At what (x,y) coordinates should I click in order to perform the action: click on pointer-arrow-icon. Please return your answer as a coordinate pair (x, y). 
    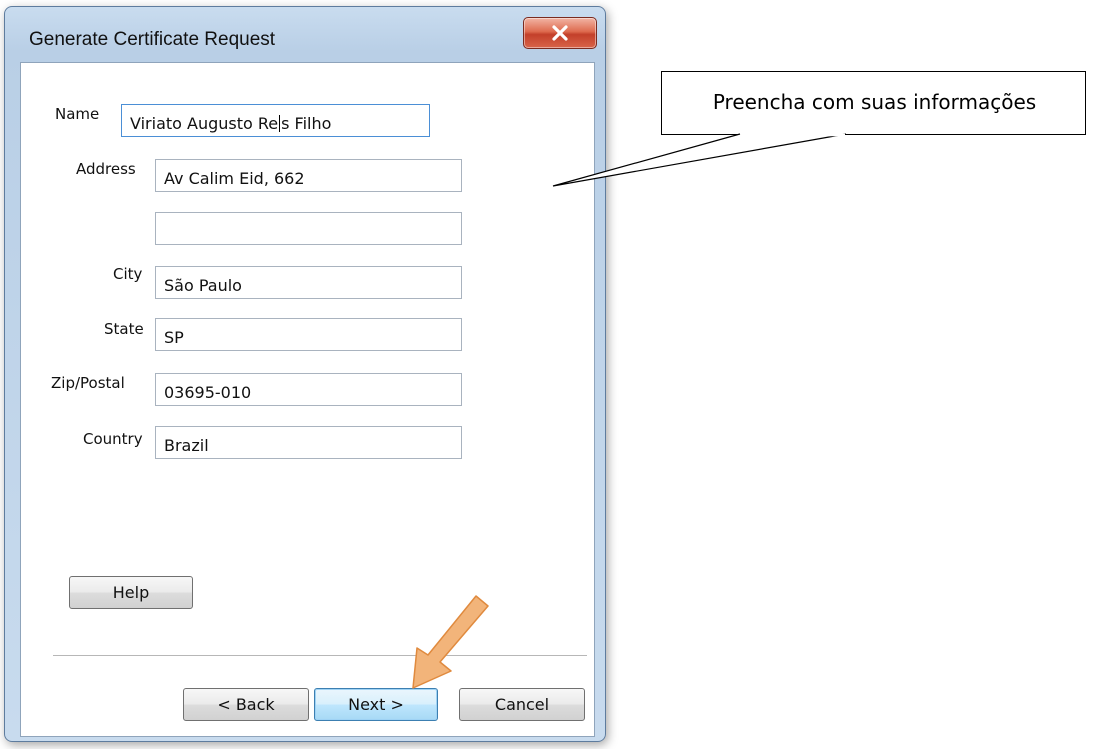
    Looking at the image, I should click on (450, 642).